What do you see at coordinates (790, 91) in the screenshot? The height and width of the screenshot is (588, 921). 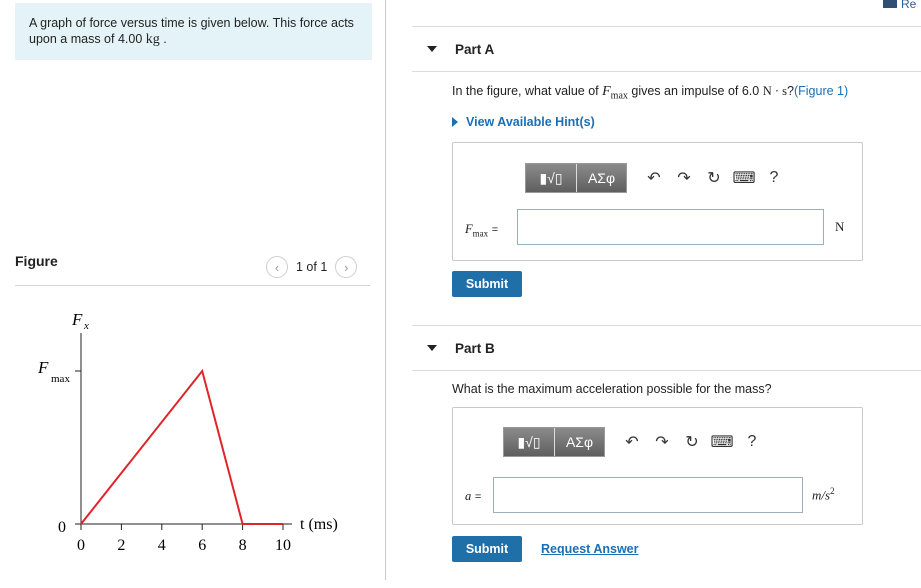 I see `q-end: ?` at bounding box center [790, 91].